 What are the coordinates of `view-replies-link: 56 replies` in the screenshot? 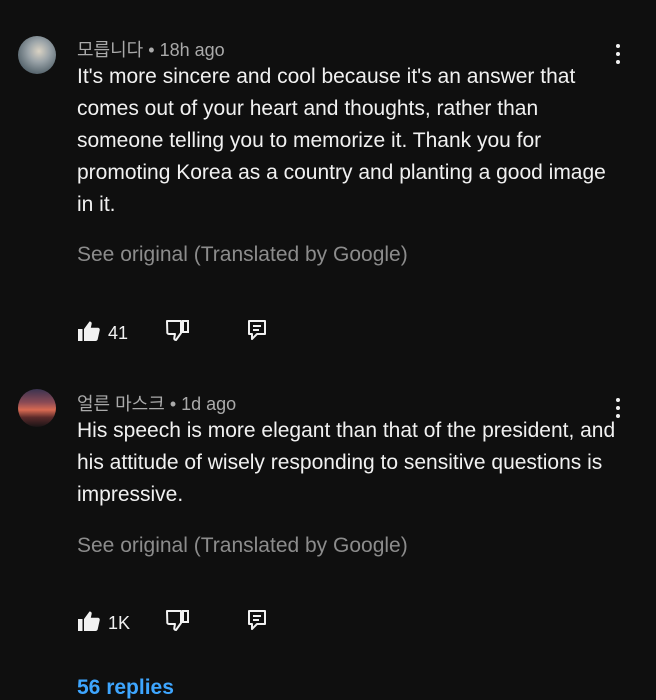 It's located at (125, 688).